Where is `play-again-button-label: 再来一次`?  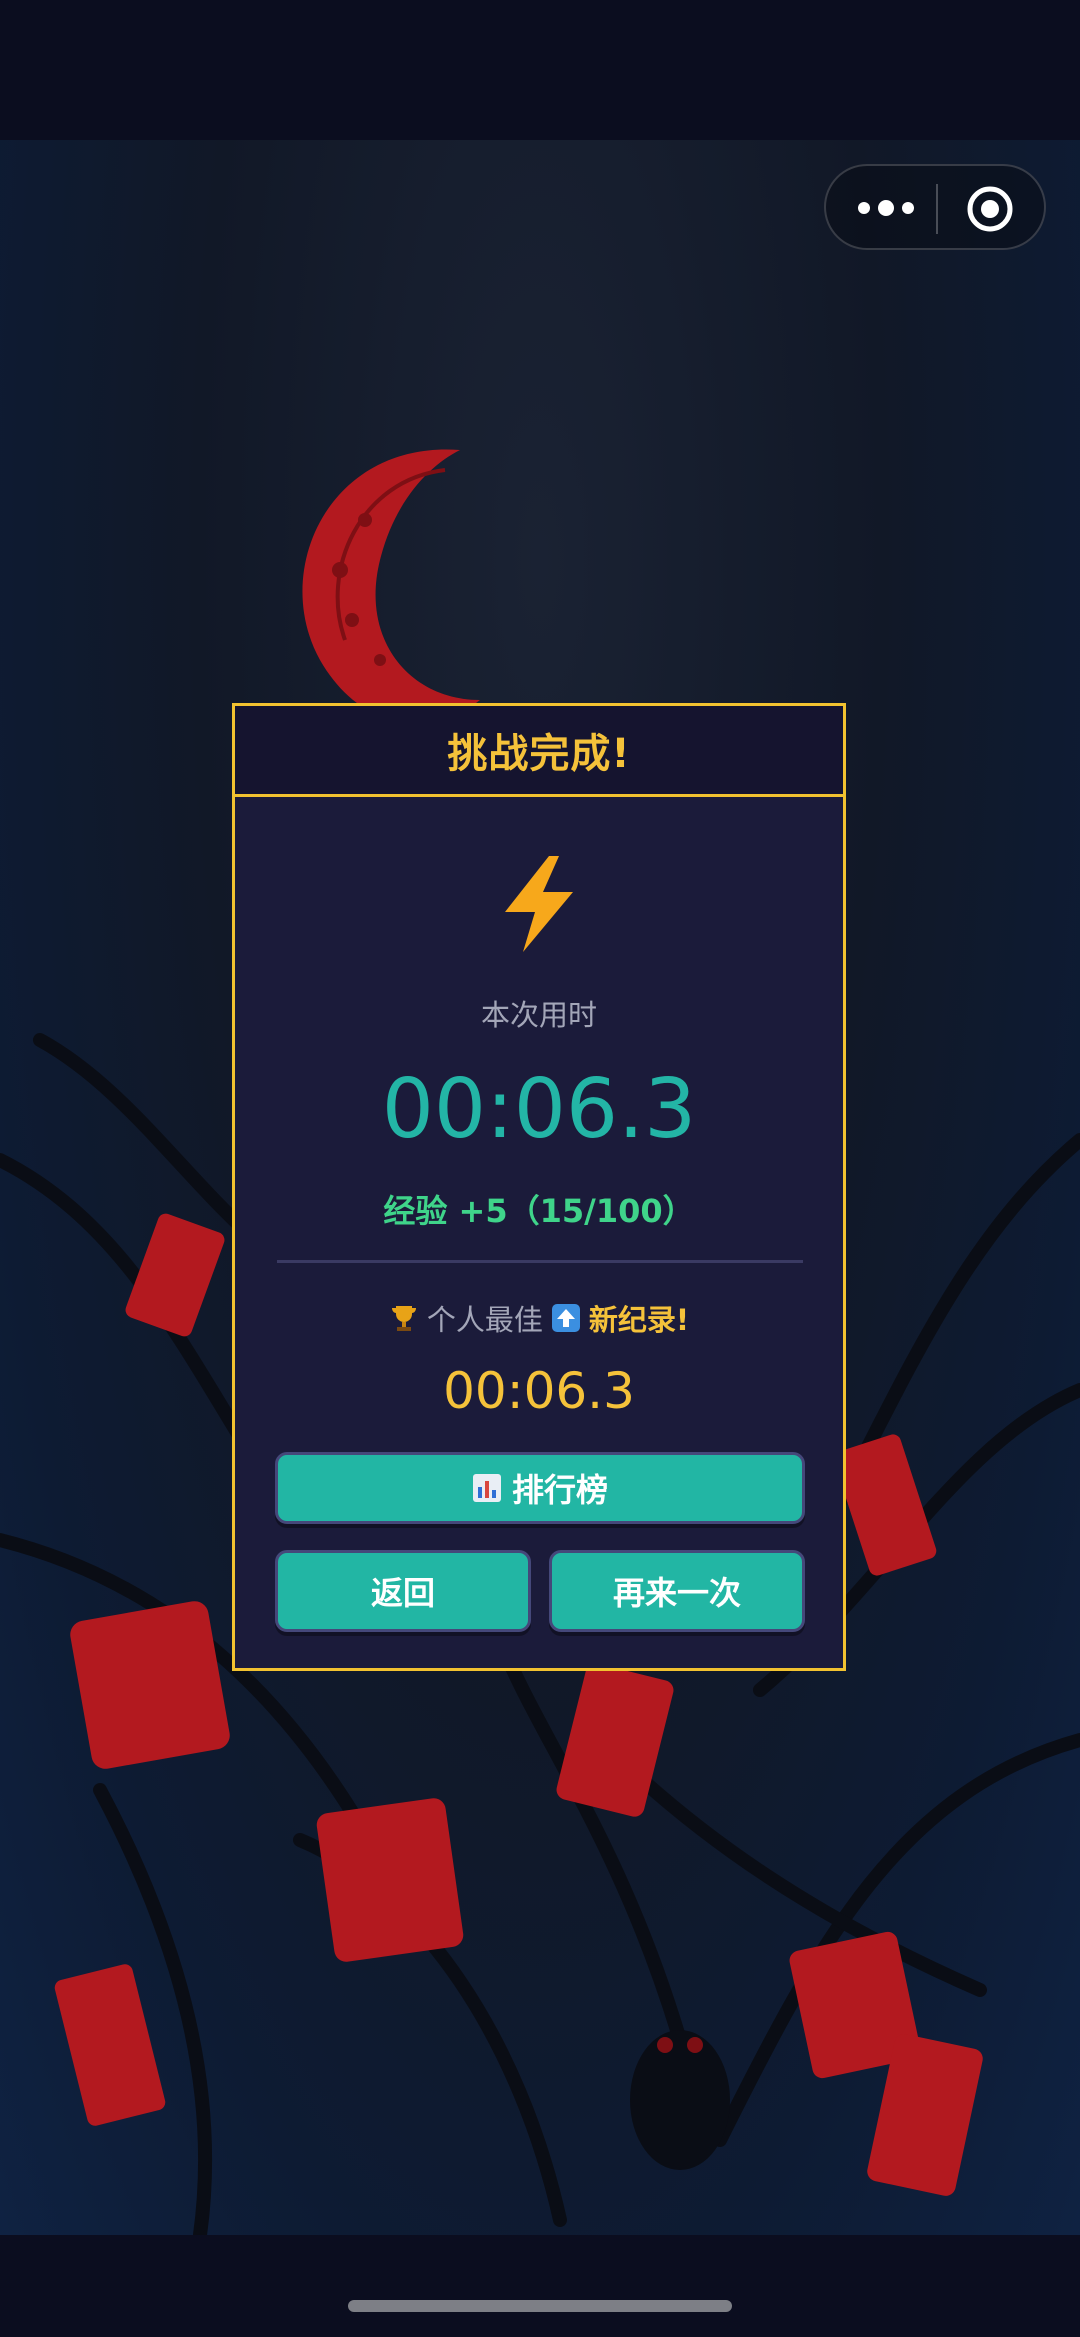
play-again-button-label: 再来一次 is located at coordinates (676, 1593).